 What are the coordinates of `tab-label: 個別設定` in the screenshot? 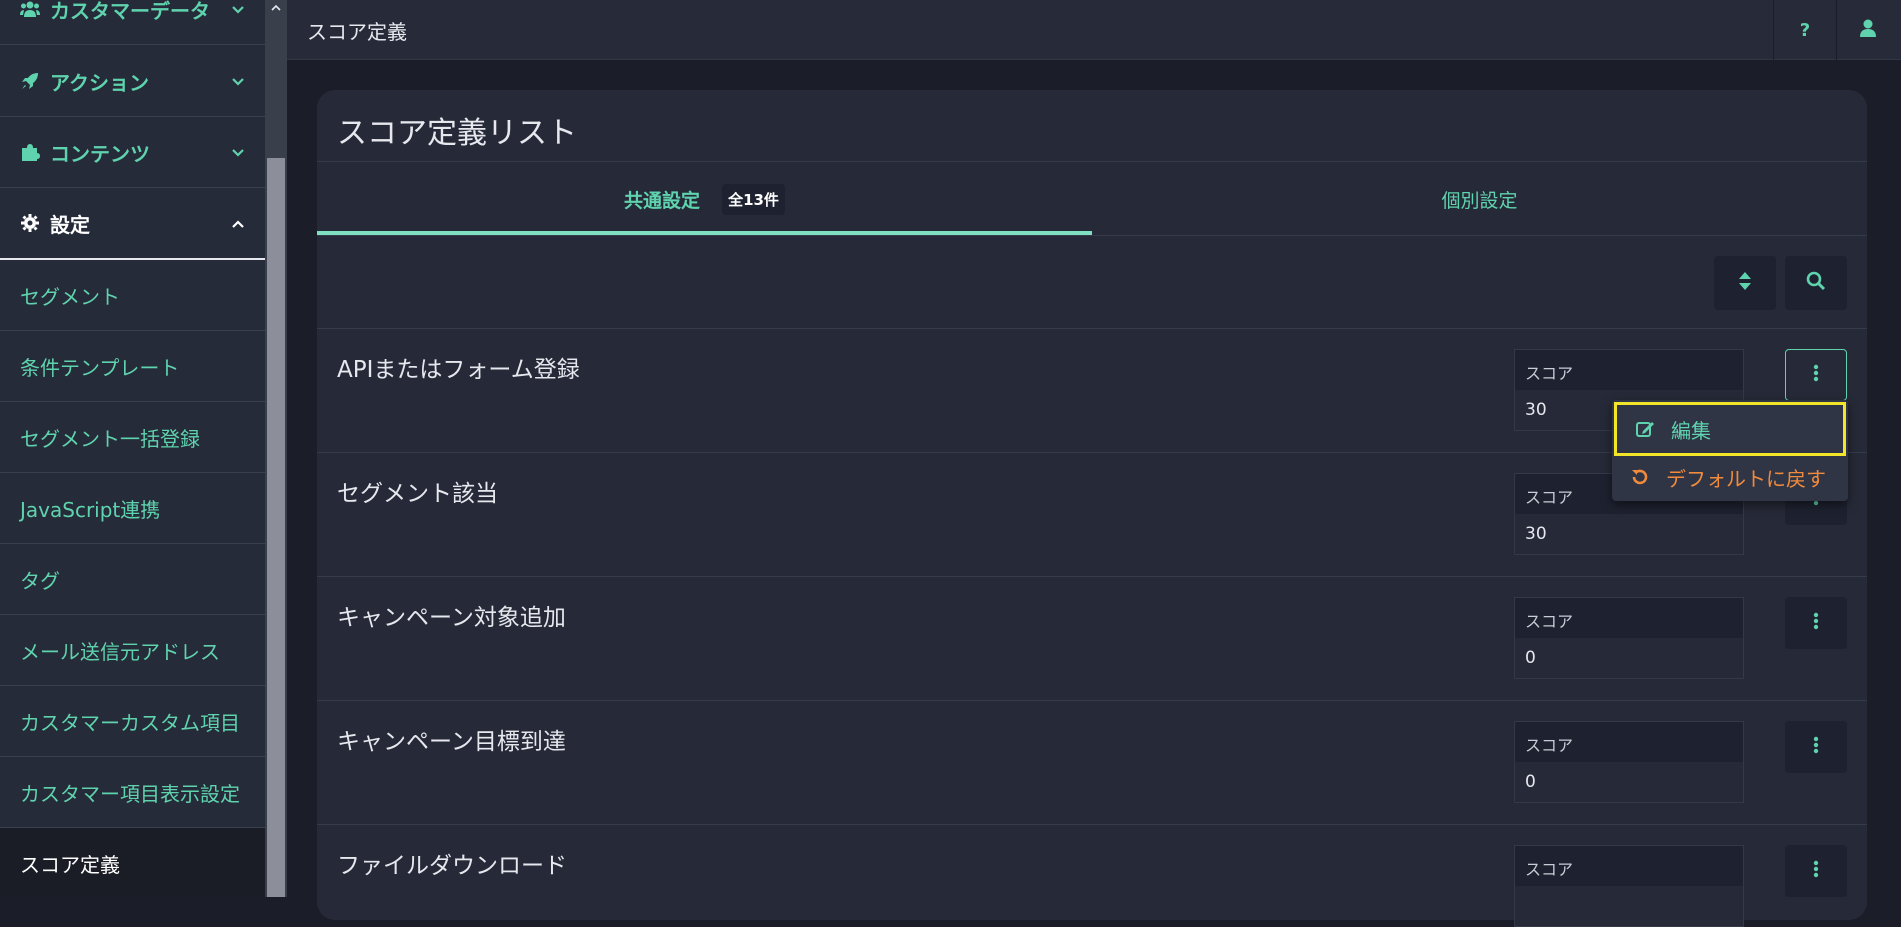 It's located at (1479, 201).